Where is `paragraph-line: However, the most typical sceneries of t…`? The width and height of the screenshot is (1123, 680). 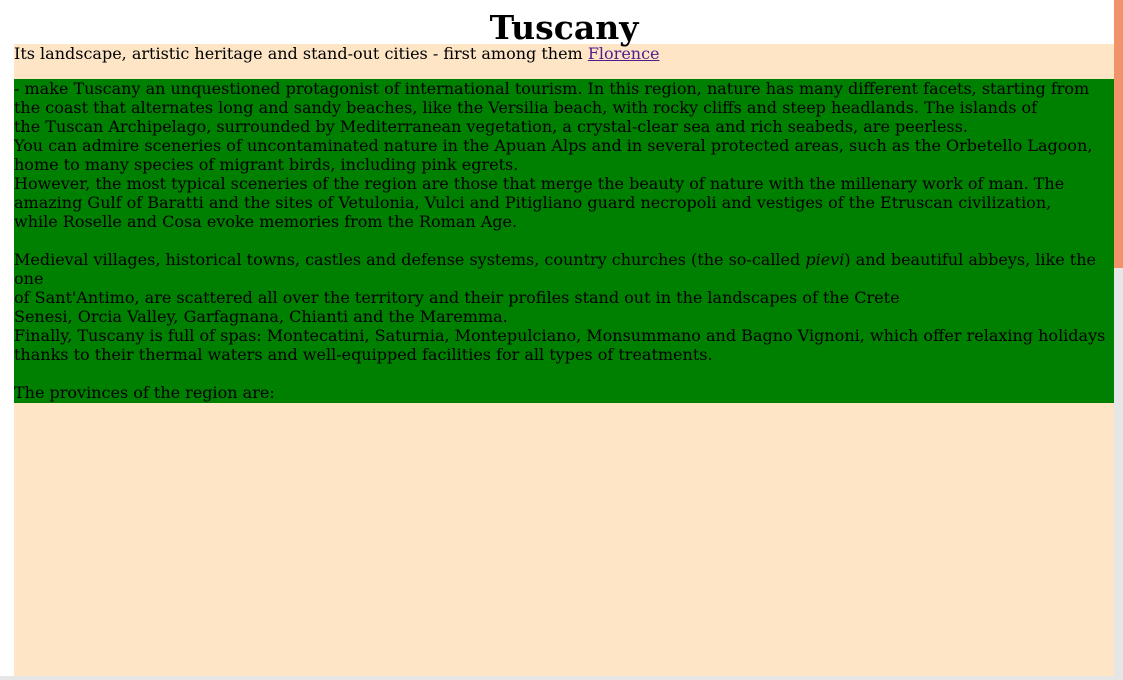
paragraph-line: However, the most typical sceneries of t… is located at coordinates (539, 183).